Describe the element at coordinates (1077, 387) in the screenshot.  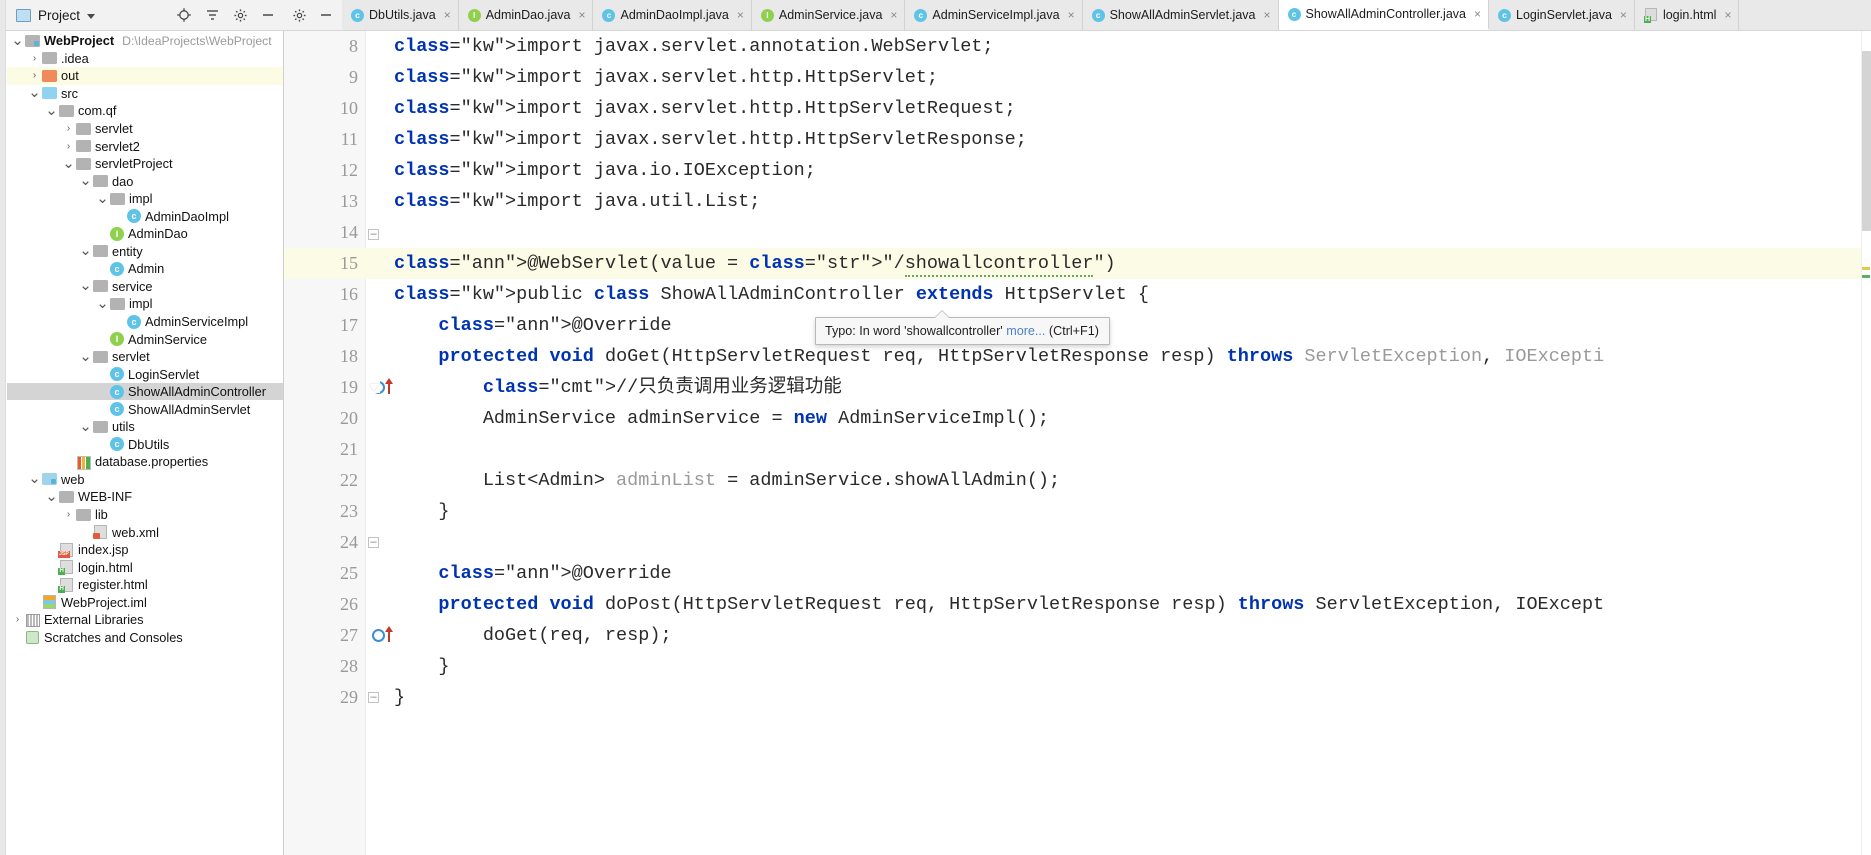
I see `code-line-19: 19 class="cmt">//只负责调用业务逻辑功能` at that location.